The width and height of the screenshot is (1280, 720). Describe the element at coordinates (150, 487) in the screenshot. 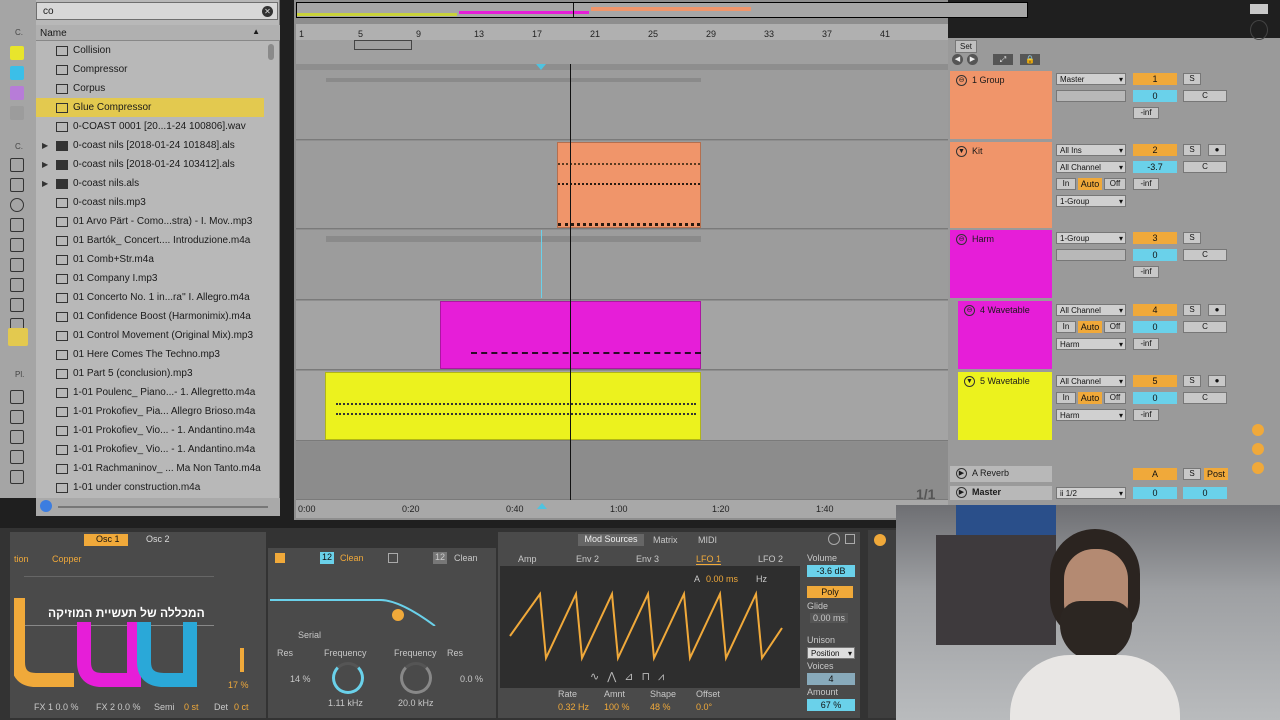

I see `browser-item: 1-01 under construction.m4a` at that location.